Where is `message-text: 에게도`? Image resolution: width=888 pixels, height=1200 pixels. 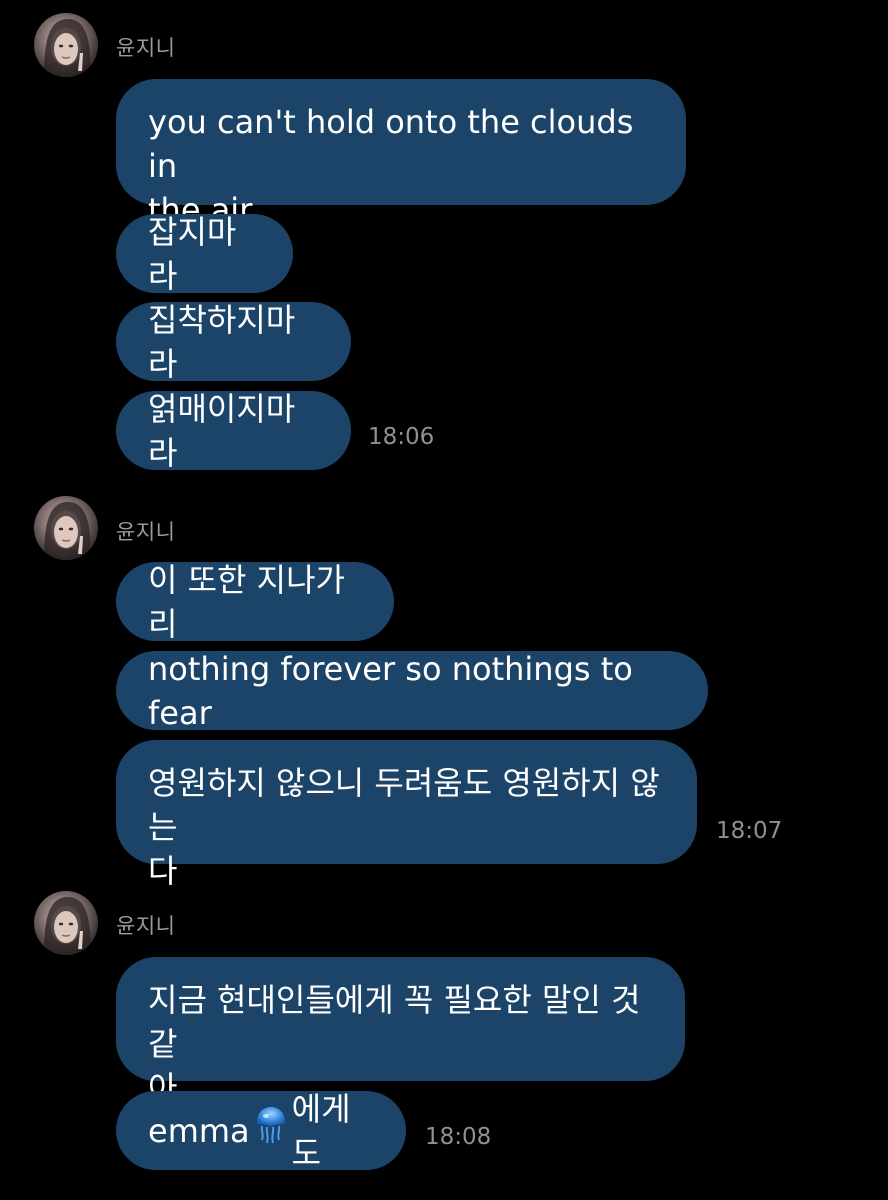 message-text: 에게도 is located at coordinates (321, 1130).